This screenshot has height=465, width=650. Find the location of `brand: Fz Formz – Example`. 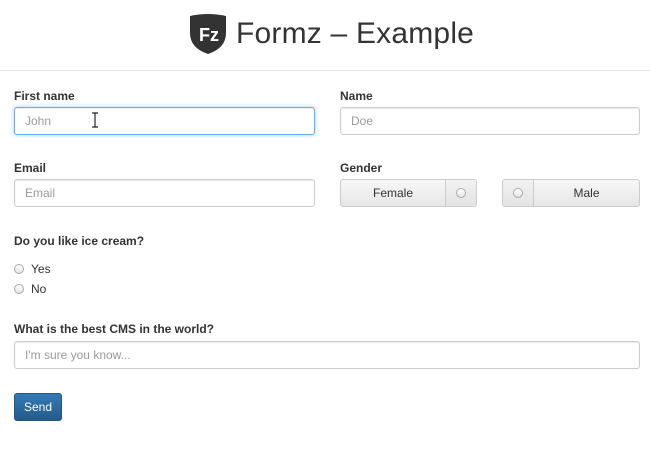

brand: Fz Formz – Example is located at coordinates (331, 34).